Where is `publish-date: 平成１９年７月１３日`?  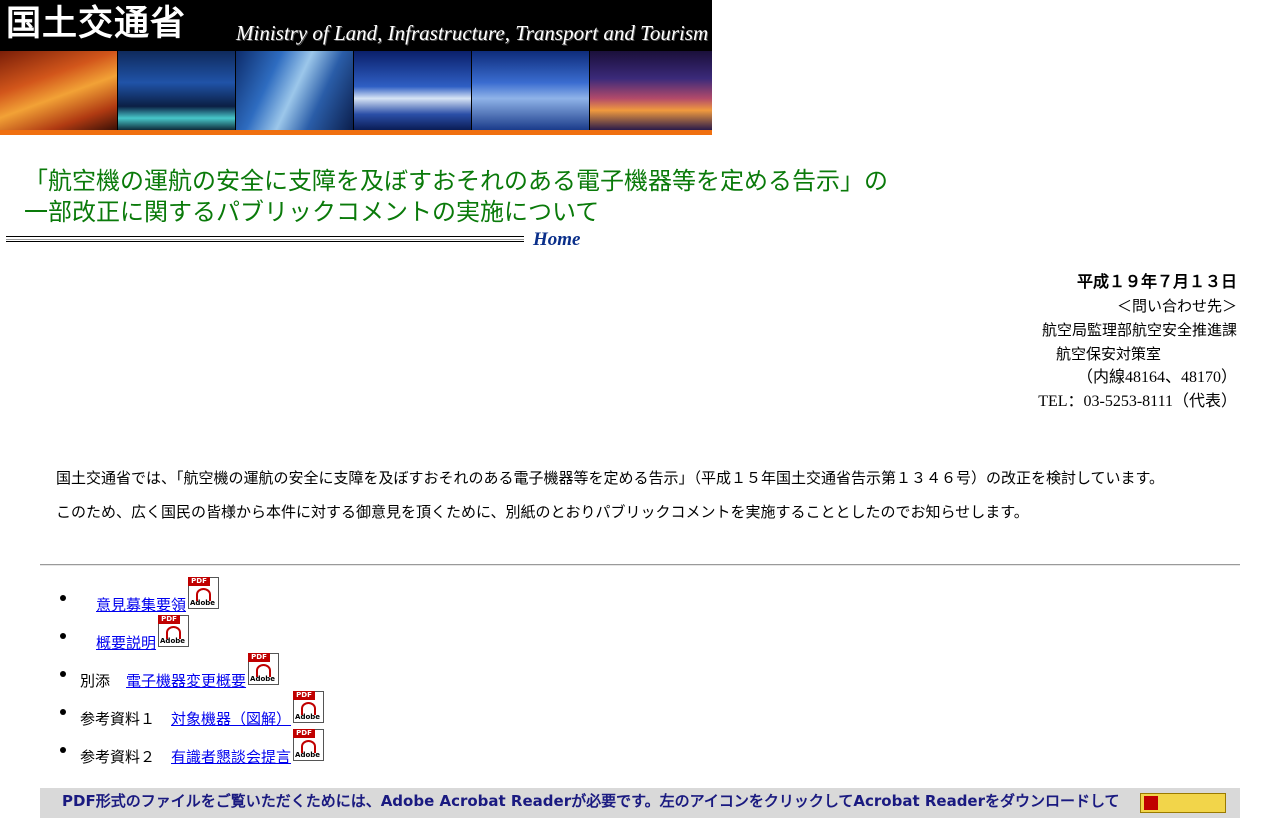 publish-date: 平成１９年７月１３日 is located at coordinates (1156, 281).